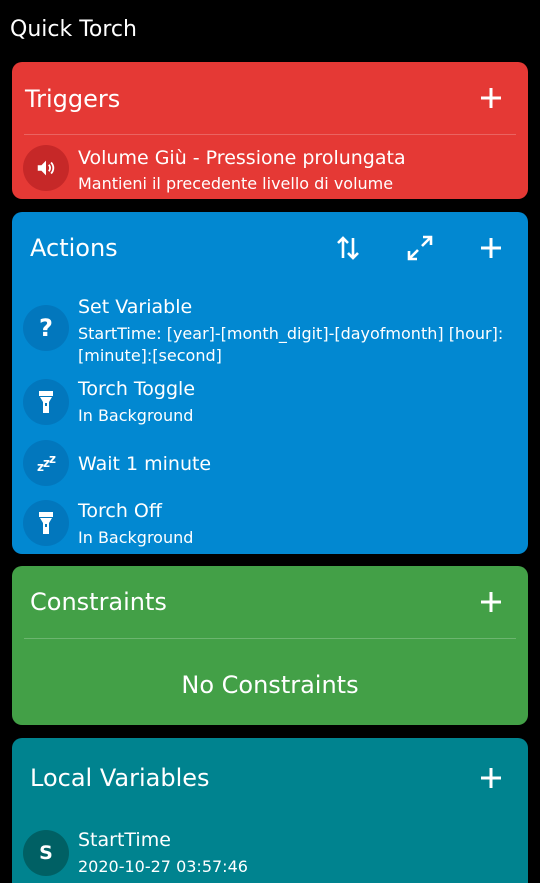 The image size is (540, 883). I want to click on variable-name: StartTime, so click(124, 840).